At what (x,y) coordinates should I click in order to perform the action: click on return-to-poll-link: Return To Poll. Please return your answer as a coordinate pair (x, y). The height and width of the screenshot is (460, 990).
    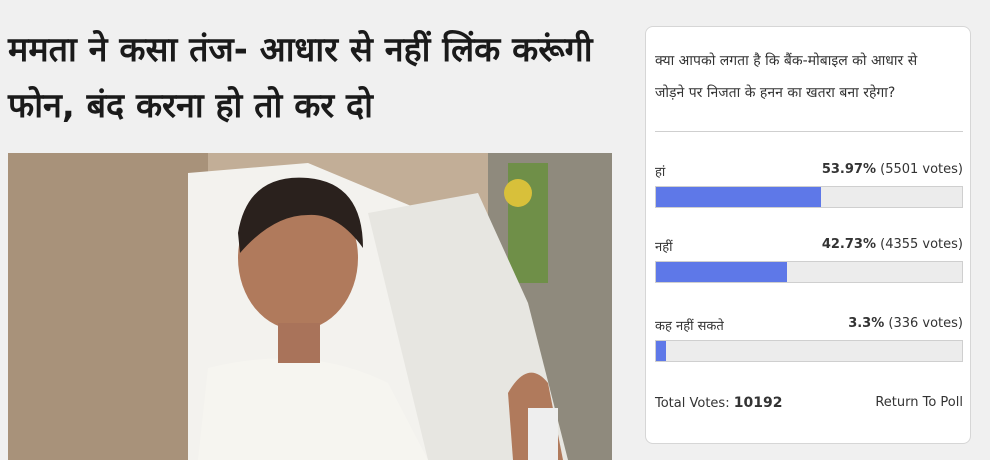
    Looking at the image, I should click on (919, 402).